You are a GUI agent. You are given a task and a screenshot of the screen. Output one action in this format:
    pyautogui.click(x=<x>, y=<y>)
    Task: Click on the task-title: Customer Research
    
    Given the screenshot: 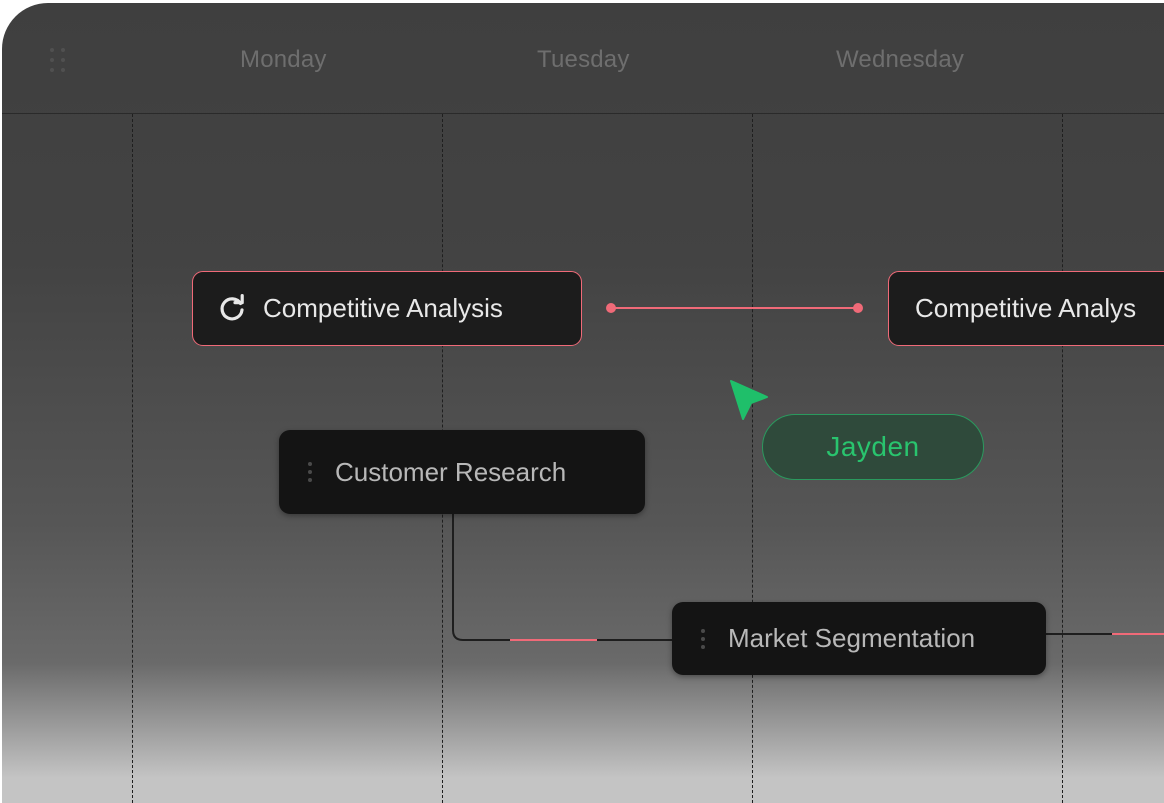 What is the action you would take?
    pyautogui.click(x=451, y=471)
    